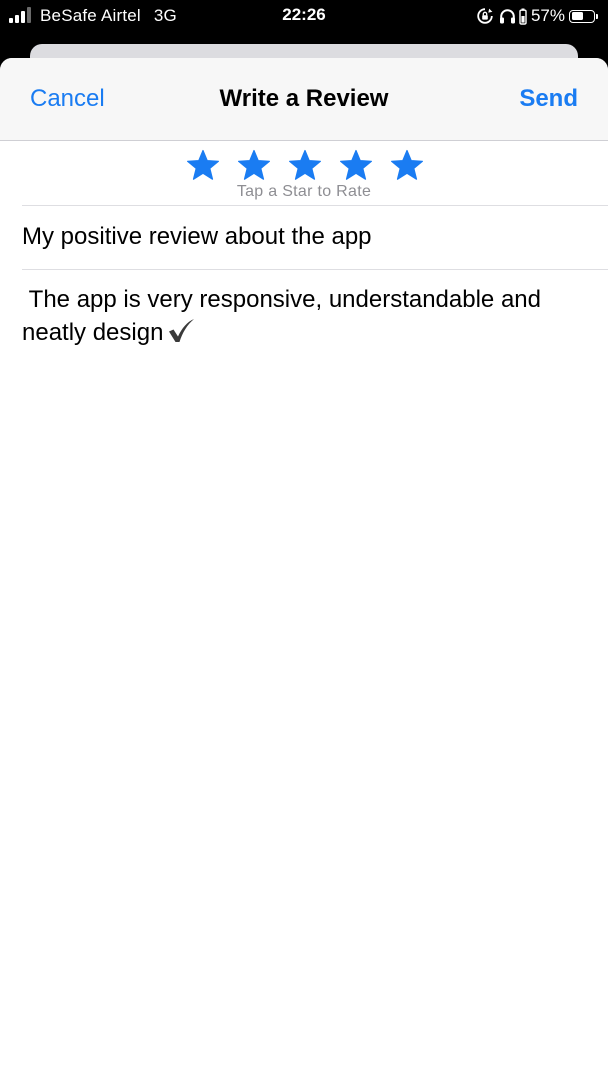  What do you see at coordinates (523, 16) in the screenshot?
I see `battery-small-icon` at bounding box center [523, 16].